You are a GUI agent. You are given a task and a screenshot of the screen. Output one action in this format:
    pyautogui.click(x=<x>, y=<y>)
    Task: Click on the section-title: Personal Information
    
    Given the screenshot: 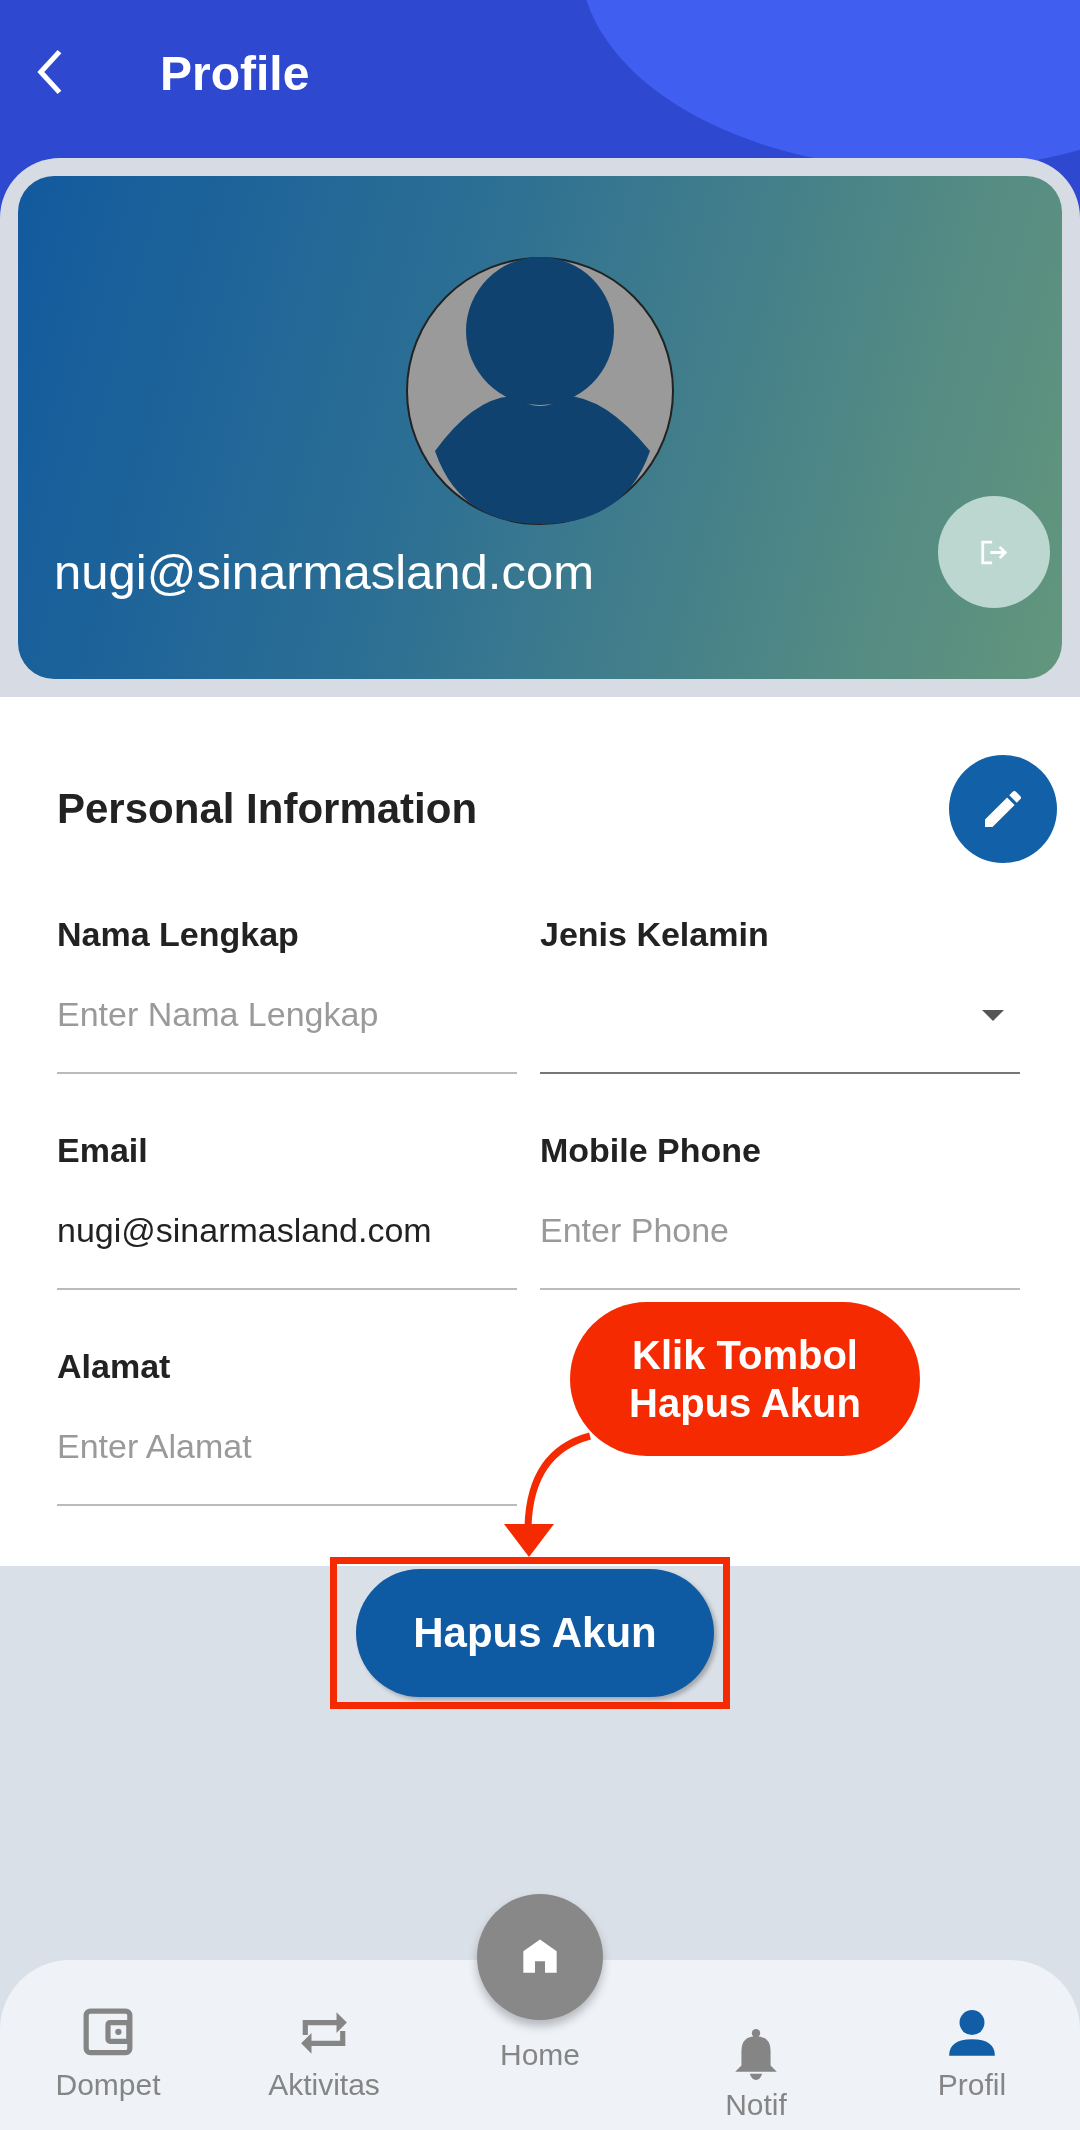 What is the action you would take?
    pyautogui.click(x=267, y=809)
    